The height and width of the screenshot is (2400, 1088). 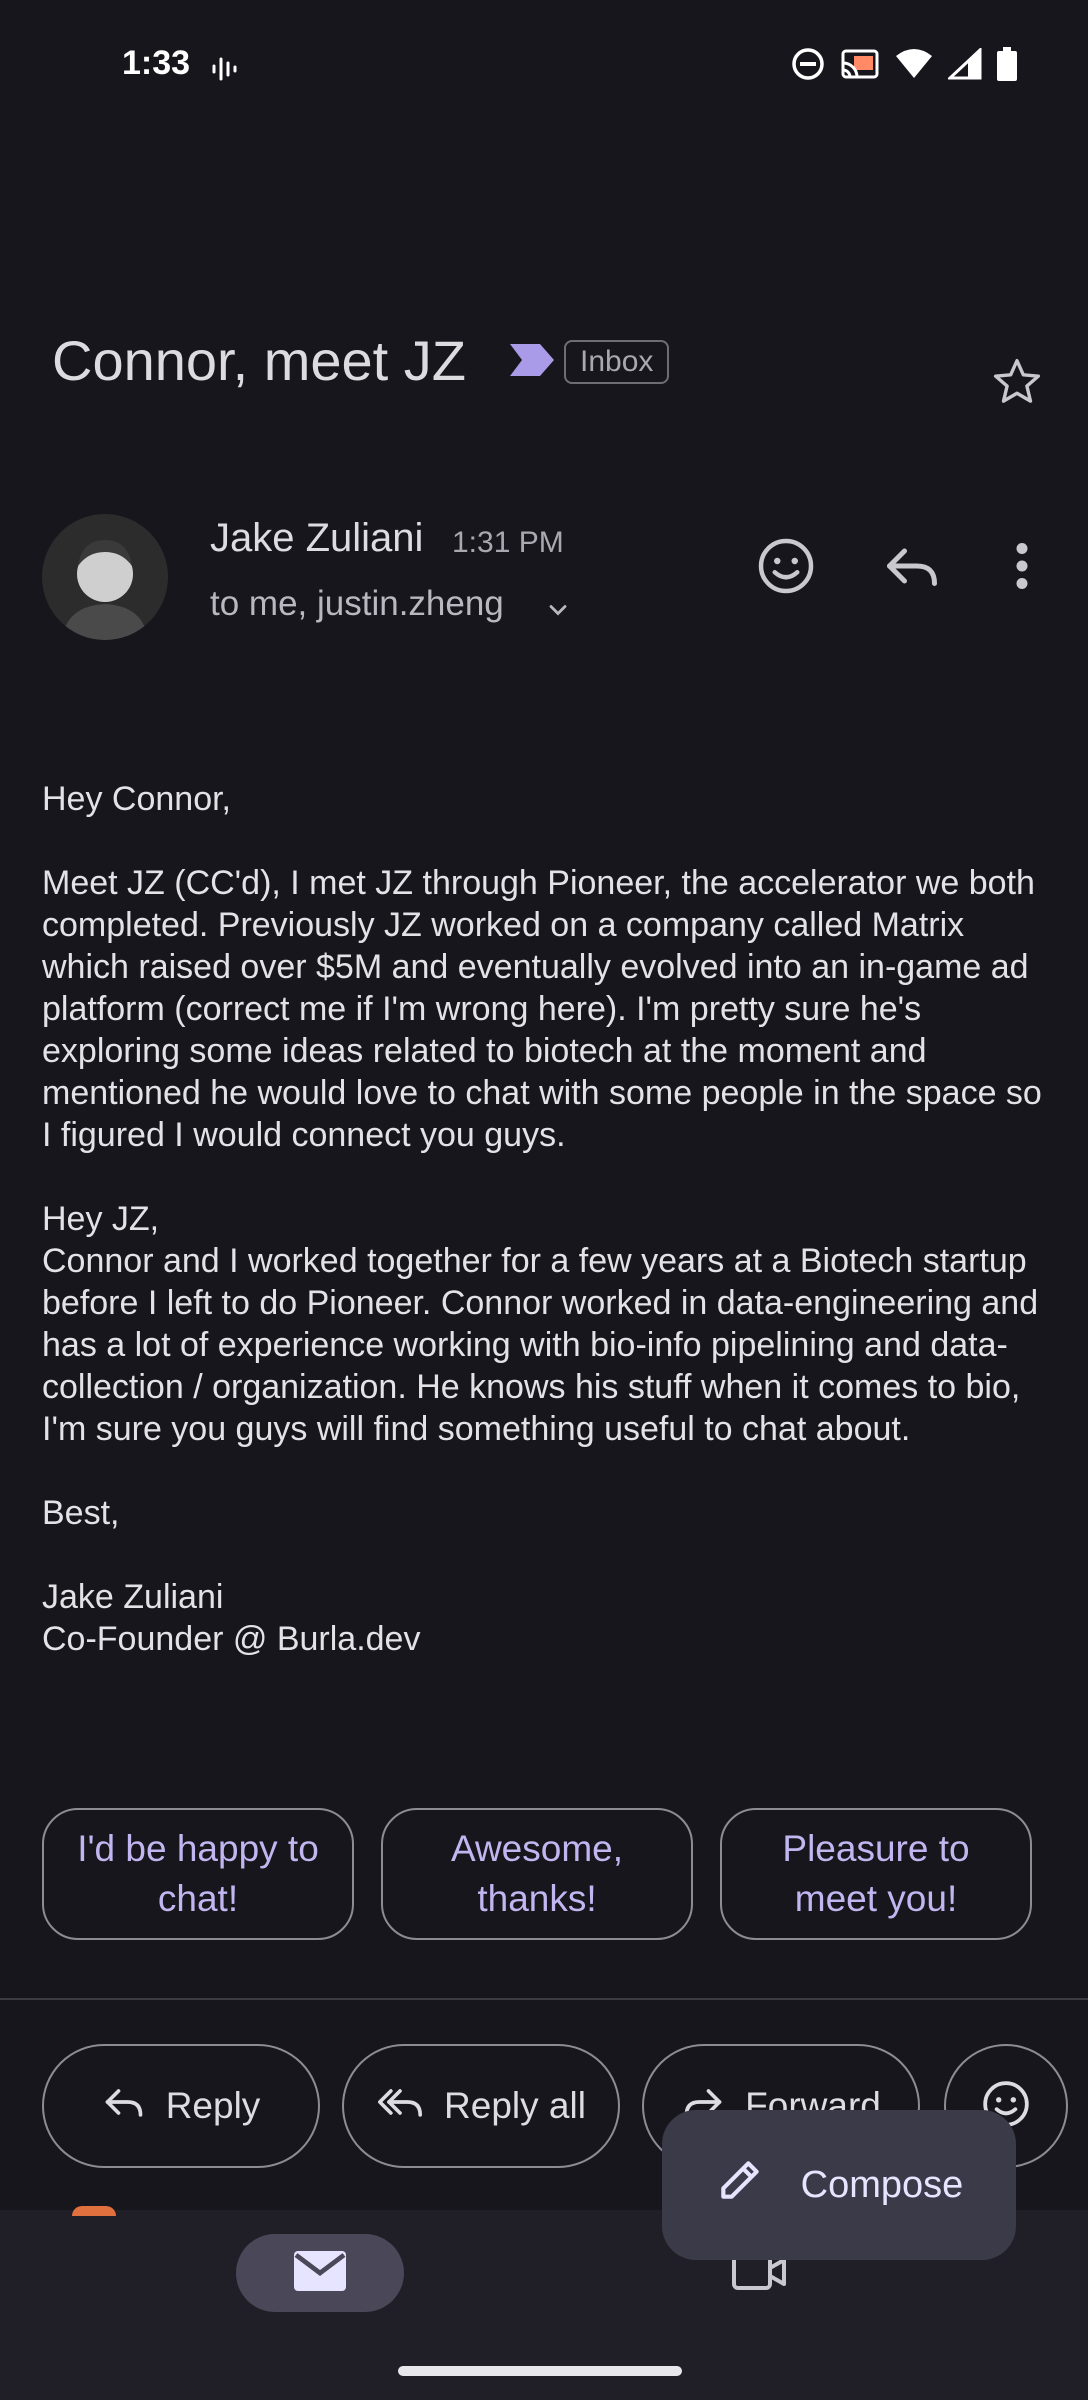 What do you see at coordinates (508, 542) in the screenshot?
I see `email-time: 1:31 PM` at bounding box center [508, 542].